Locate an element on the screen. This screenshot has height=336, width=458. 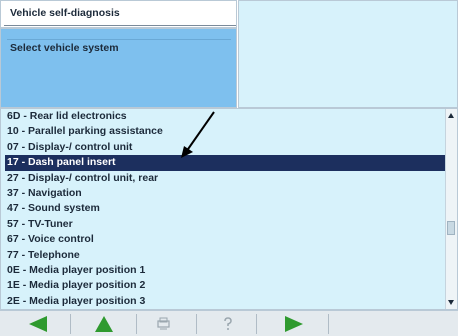
page-title: Vehicle self-diagnosis is located at coordinates (65, 13).